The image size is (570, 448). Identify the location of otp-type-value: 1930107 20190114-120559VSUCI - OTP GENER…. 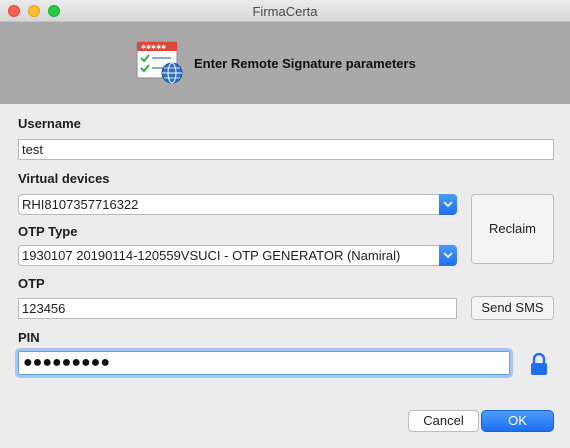
(211, 255).